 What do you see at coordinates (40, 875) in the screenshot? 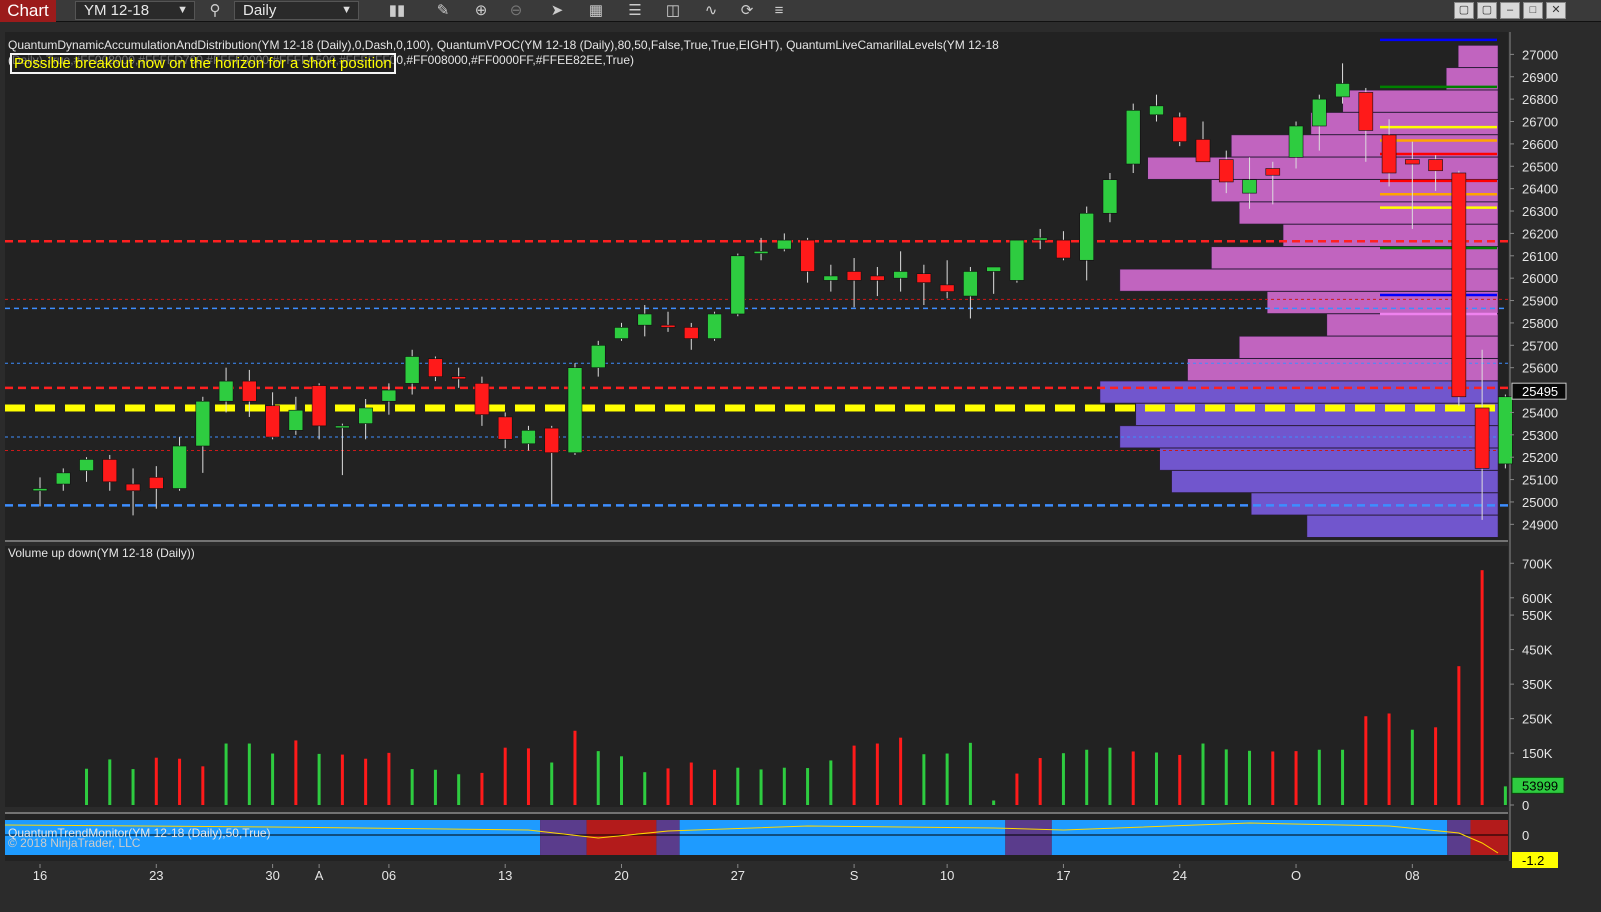
I see `date-tick-label: 16` at bounding box center [40, 875].